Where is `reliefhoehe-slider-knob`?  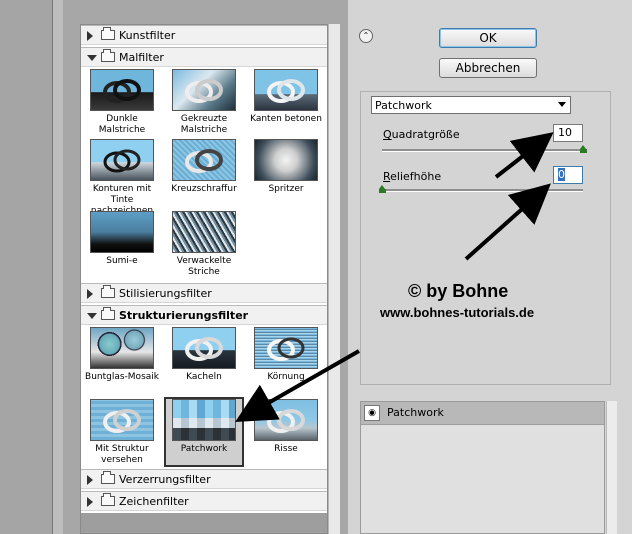
reliefhoehe-slider-knob is located at coordinates (382, 189).